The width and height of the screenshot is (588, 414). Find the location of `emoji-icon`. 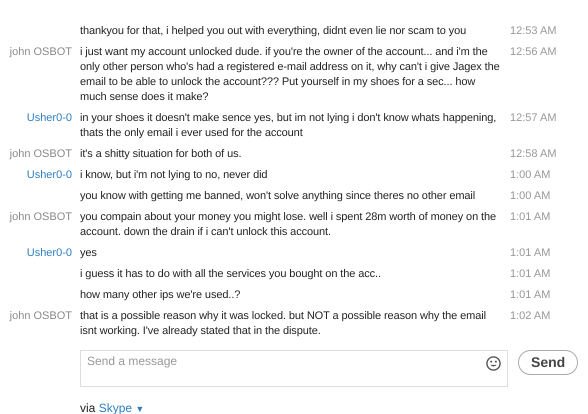

emoji-icon is located at coordinates (493, 363).